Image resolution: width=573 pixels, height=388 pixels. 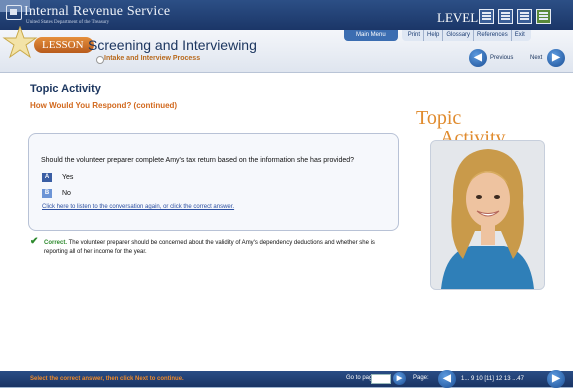 I want to click on next-button: ▶, so click(x=556, y=58).